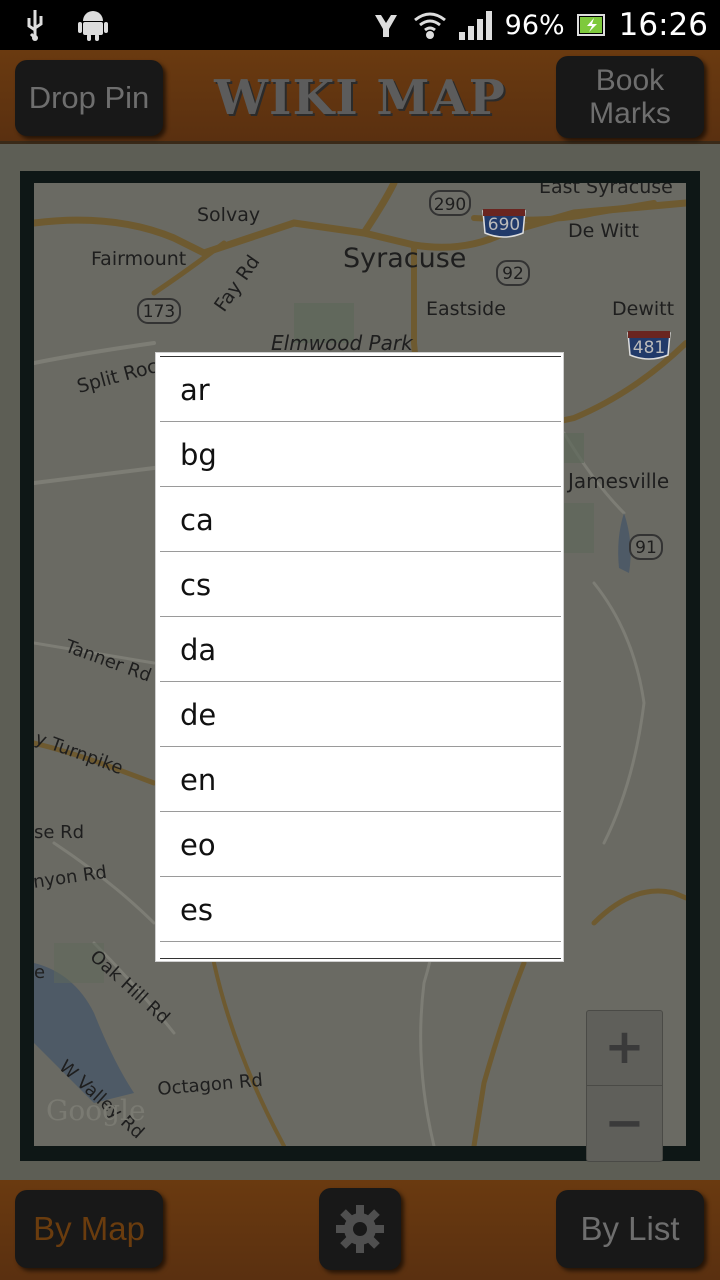 This screenshot has height=1280, width=720. I want to click on zoom-controls: + −, so click(624, 1086).